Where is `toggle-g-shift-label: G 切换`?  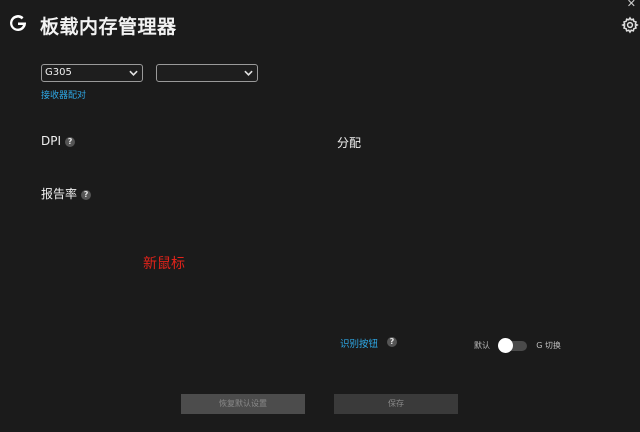
toggle-g-shift-label: G 切换 is located at coordinates (548, 345).